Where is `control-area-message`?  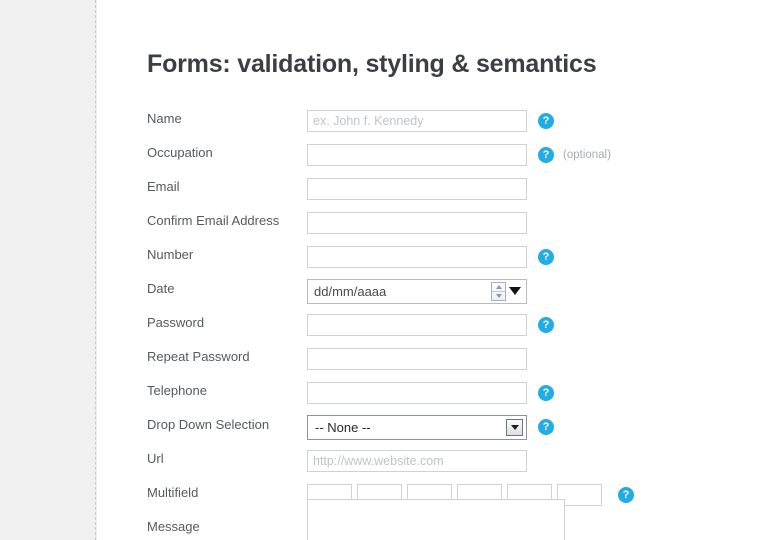 control-area-message is located at coordinates (436, 519).